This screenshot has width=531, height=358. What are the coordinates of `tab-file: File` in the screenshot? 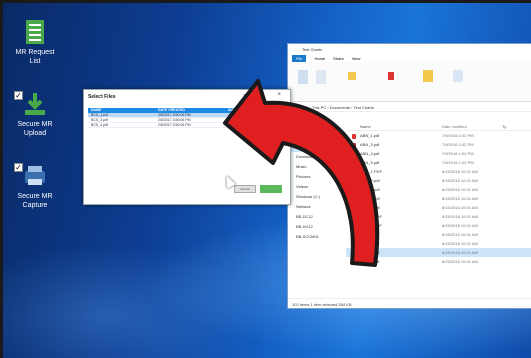 It's located at (299, 58).